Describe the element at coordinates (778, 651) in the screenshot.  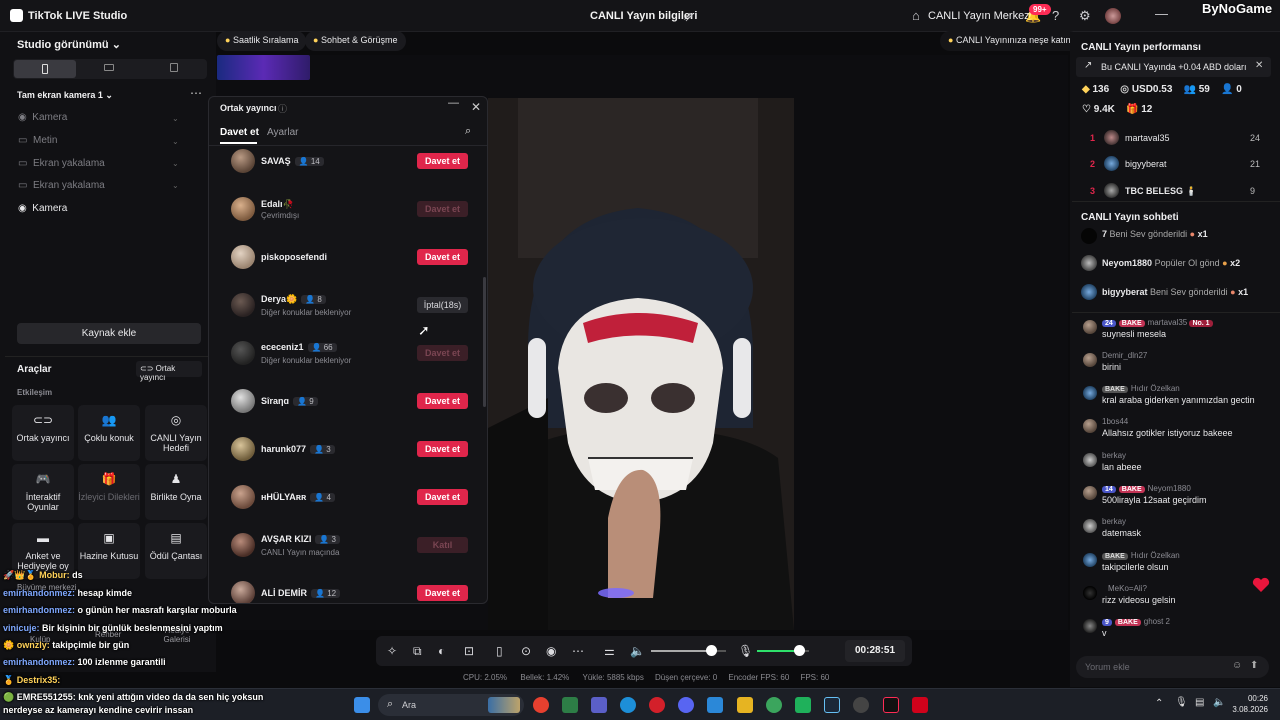
I see `mic-fill` at that location.